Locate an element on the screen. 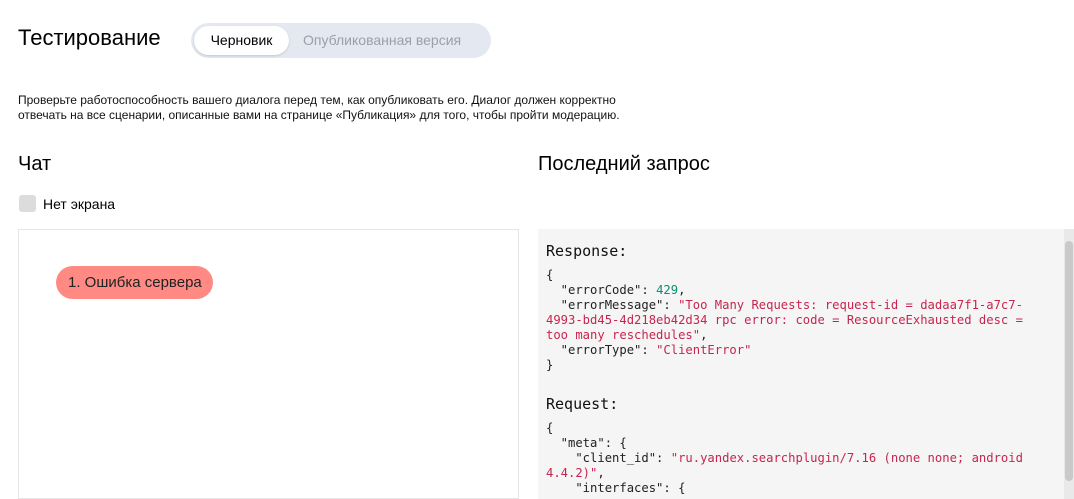  json-key: "interfaces": { is located at coordinates (616, 488).